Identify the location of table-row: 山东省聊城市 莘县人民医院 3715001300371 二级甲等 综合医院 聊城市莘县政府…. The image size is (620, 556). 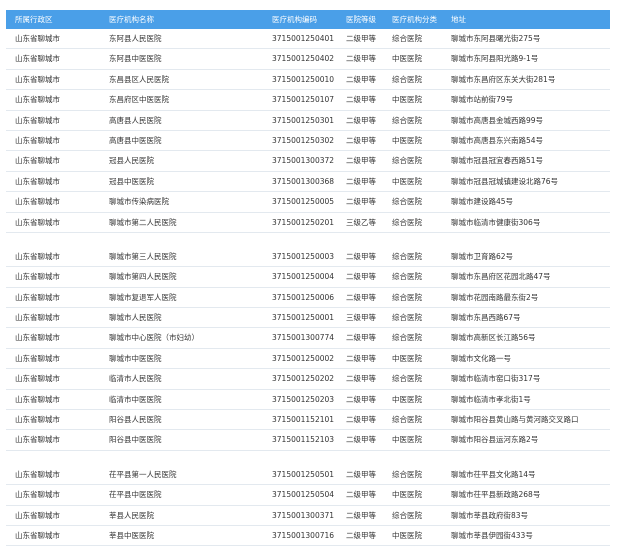
(308, 516).